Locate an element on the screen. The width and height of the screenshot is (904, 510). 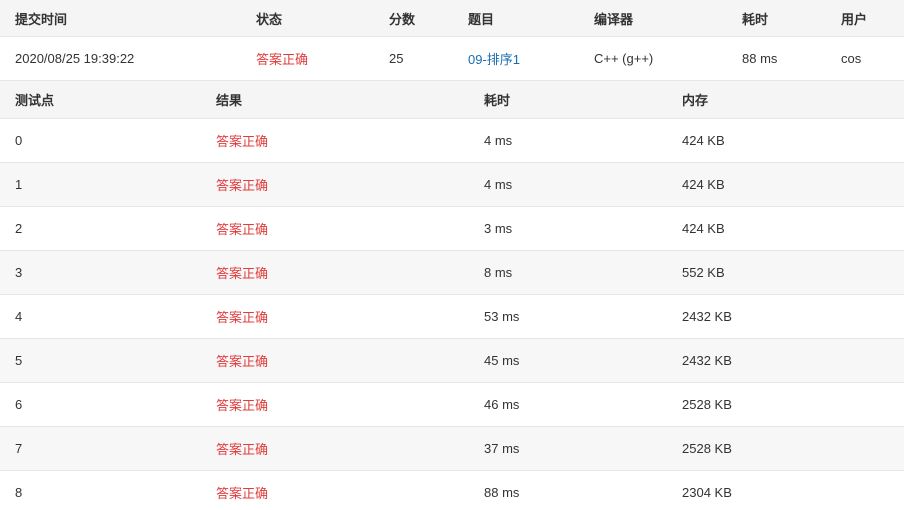
header-problem: 题目 is located at coordinates (481, 19).